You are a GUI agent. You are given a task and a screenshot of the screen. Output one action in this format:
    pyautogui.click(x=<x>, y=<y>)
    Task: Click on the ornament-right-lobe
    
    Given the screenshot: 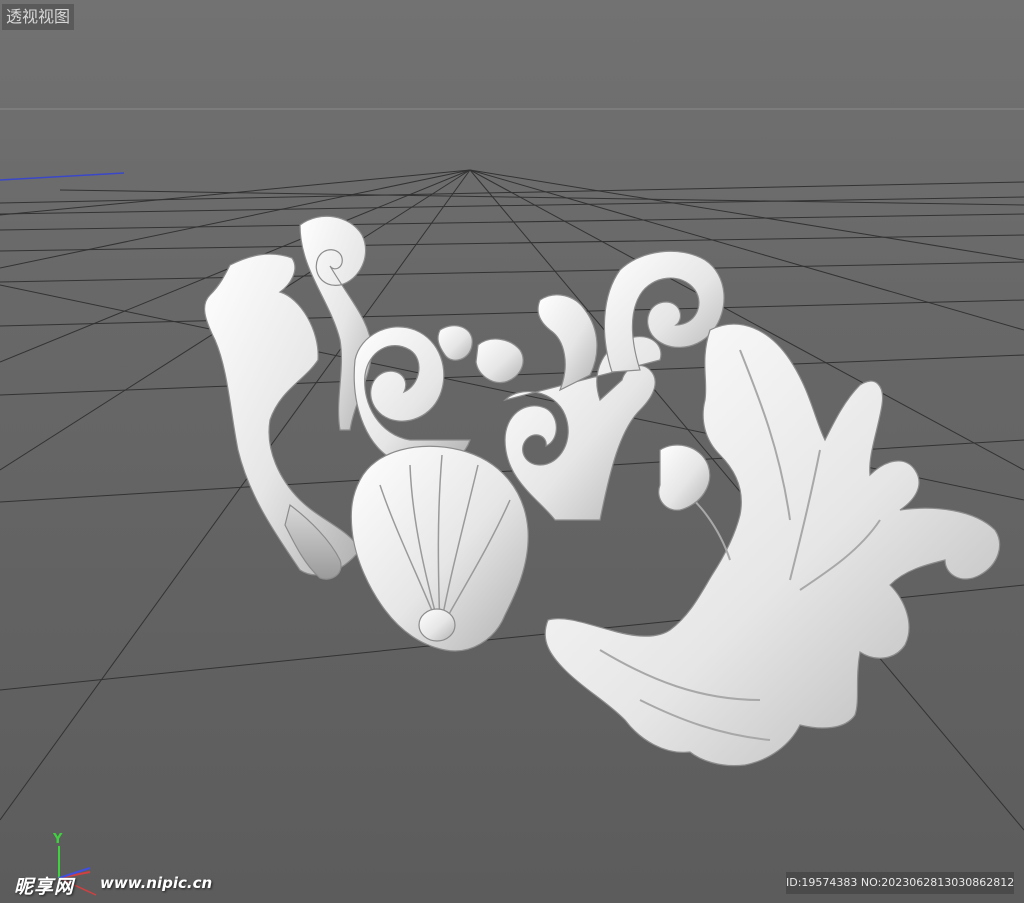 What is the action you would take?
    pyautogui.click(x=684, y=477)
    